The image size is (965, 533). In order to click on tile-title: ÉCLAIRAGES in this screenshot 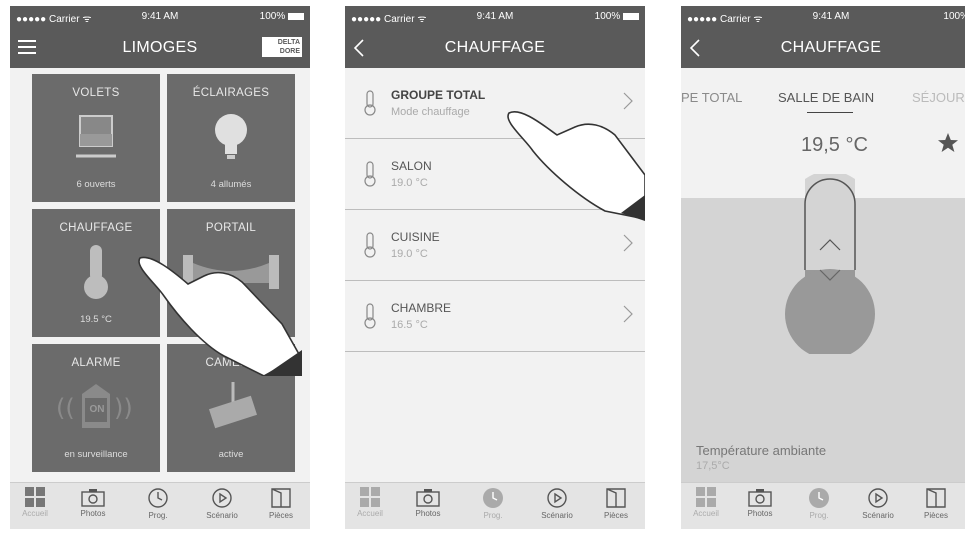, I will do `click(231, 93)`.